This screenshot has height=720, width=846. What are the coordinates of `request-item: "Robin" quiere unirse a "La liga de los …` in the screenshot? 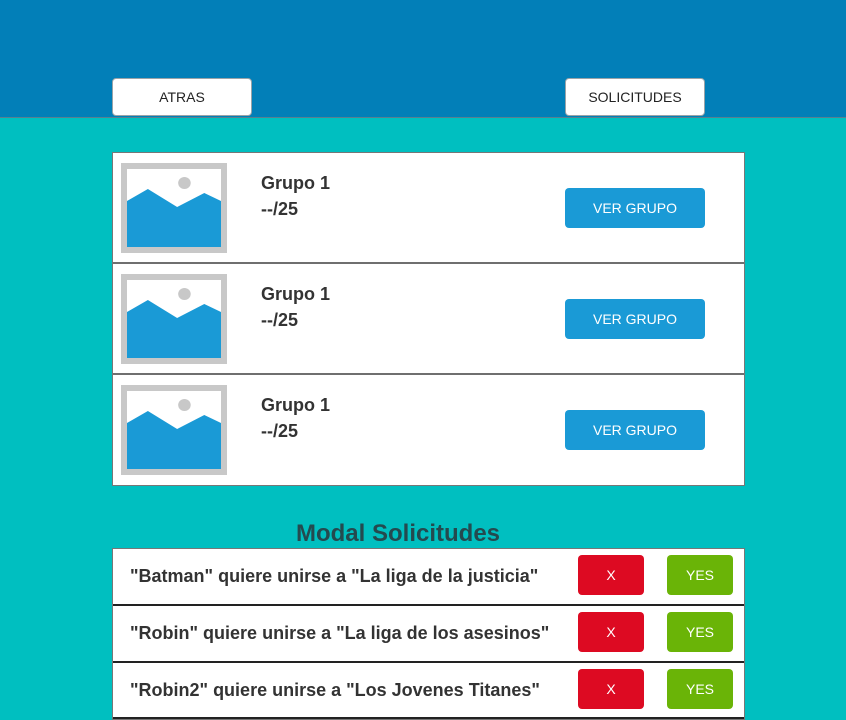 It's located at (428, 634).